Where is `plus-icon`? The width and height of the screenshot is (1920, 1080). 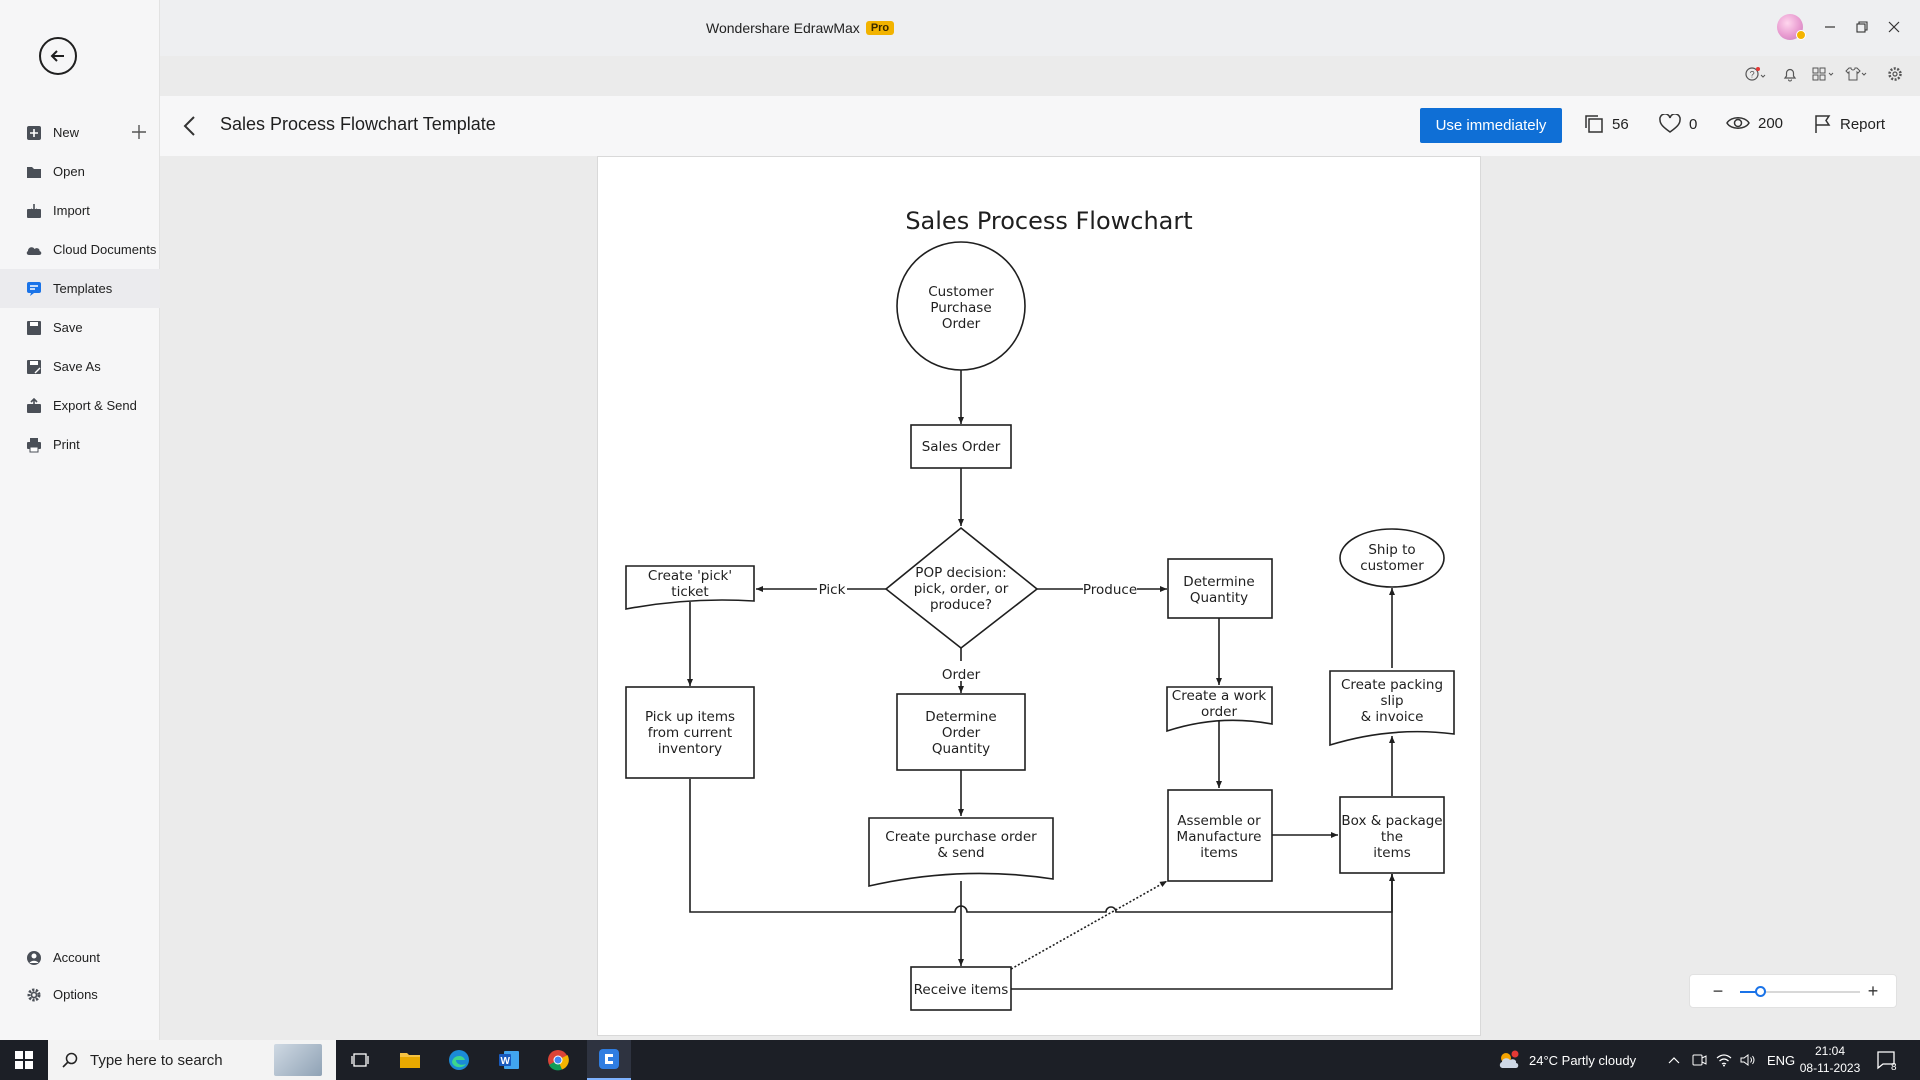
plus-icon is located at coordinates (139, 132).